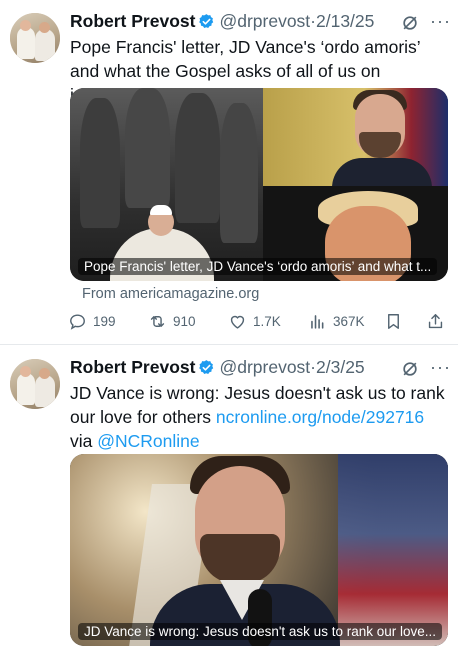 The image size is (458, 650). I want to click on share-icon, so click(435, 321).